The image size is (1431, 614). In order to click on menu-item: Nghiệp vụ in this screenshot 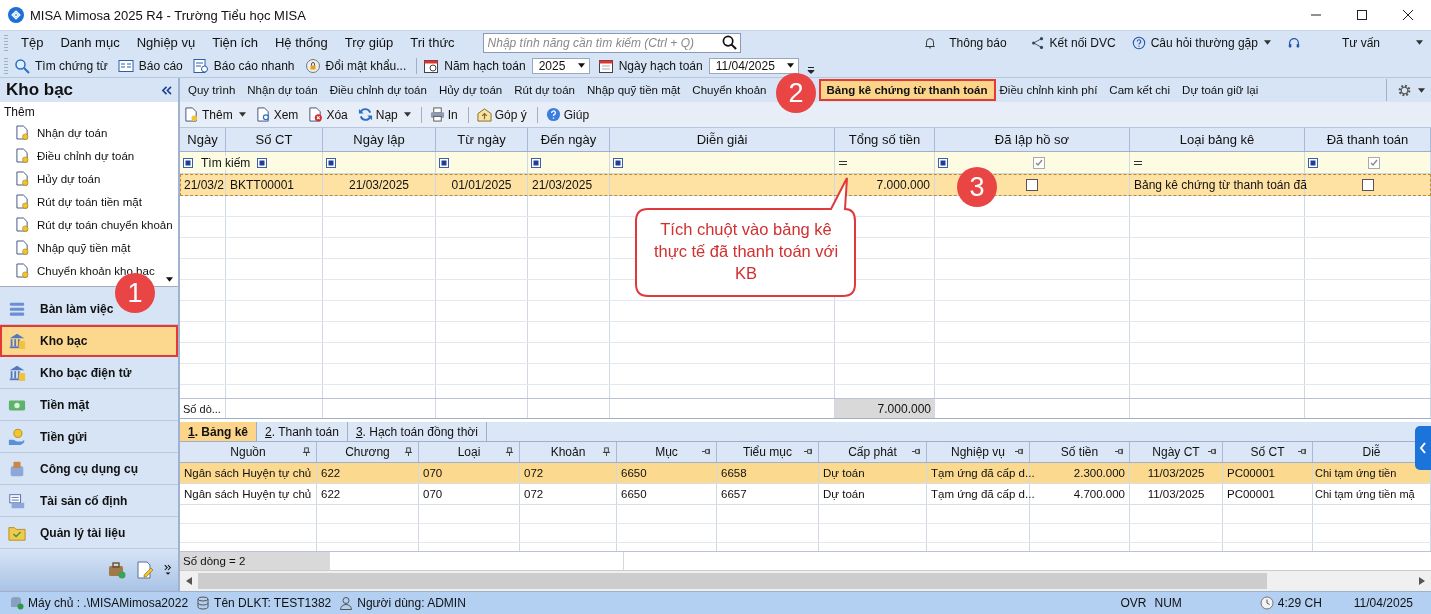, I will do `click(166, 42)`.